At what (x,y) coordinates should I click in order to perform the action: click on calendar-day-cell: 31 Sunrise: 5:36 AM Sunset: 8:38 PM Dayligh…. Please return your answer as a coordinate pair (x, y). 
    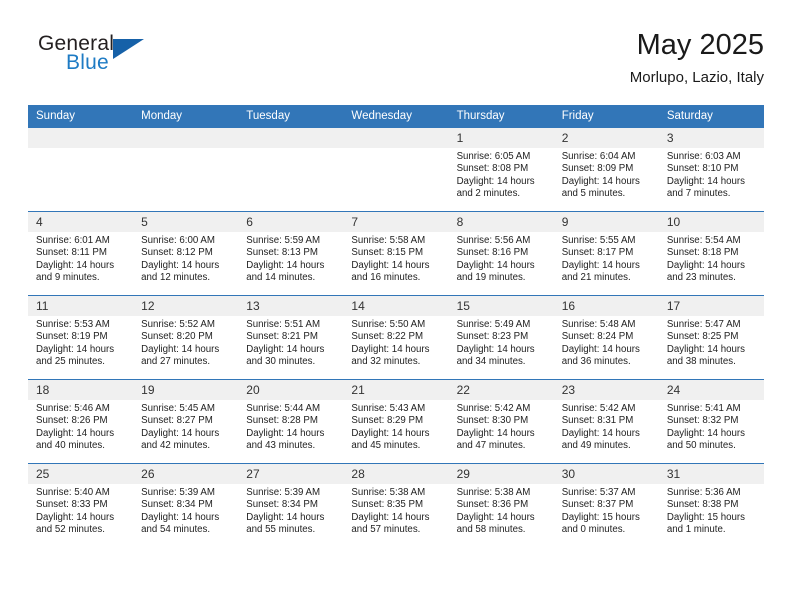
    Looking at the image, I should click on (711, 505).